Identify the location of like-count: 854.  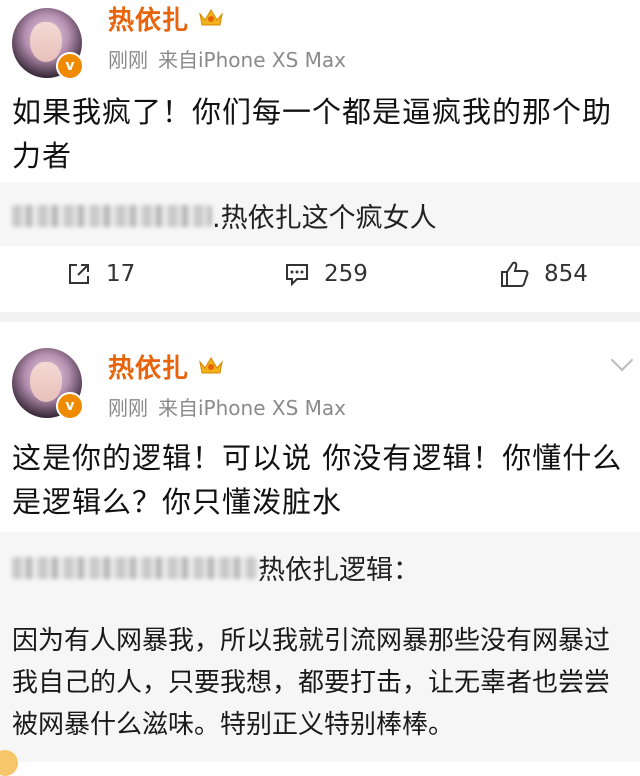
(566, 274).